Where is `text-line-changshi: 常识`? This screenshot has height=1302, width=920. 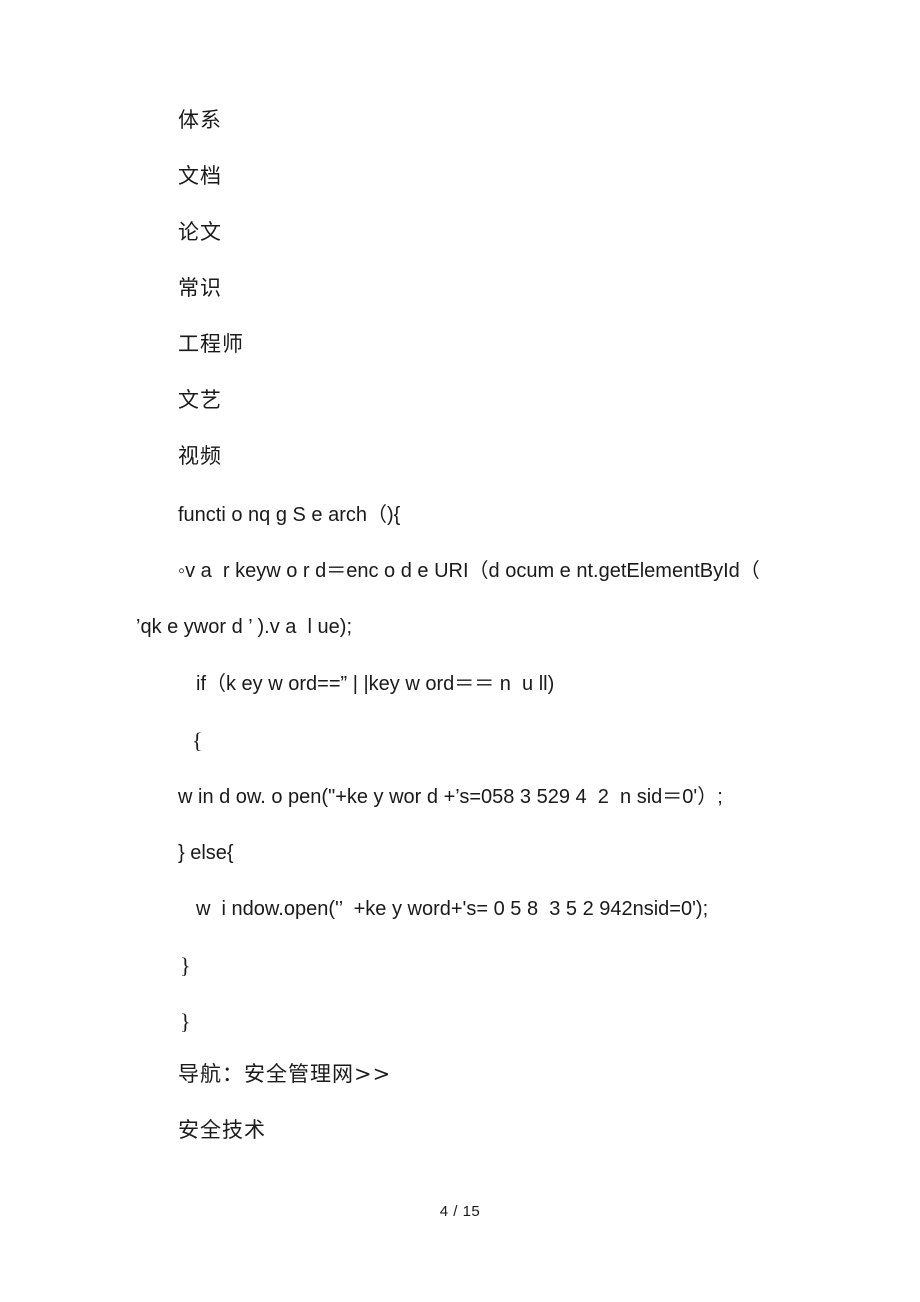 text-line-changshi: 常识 is located at coordinates (200, 288).